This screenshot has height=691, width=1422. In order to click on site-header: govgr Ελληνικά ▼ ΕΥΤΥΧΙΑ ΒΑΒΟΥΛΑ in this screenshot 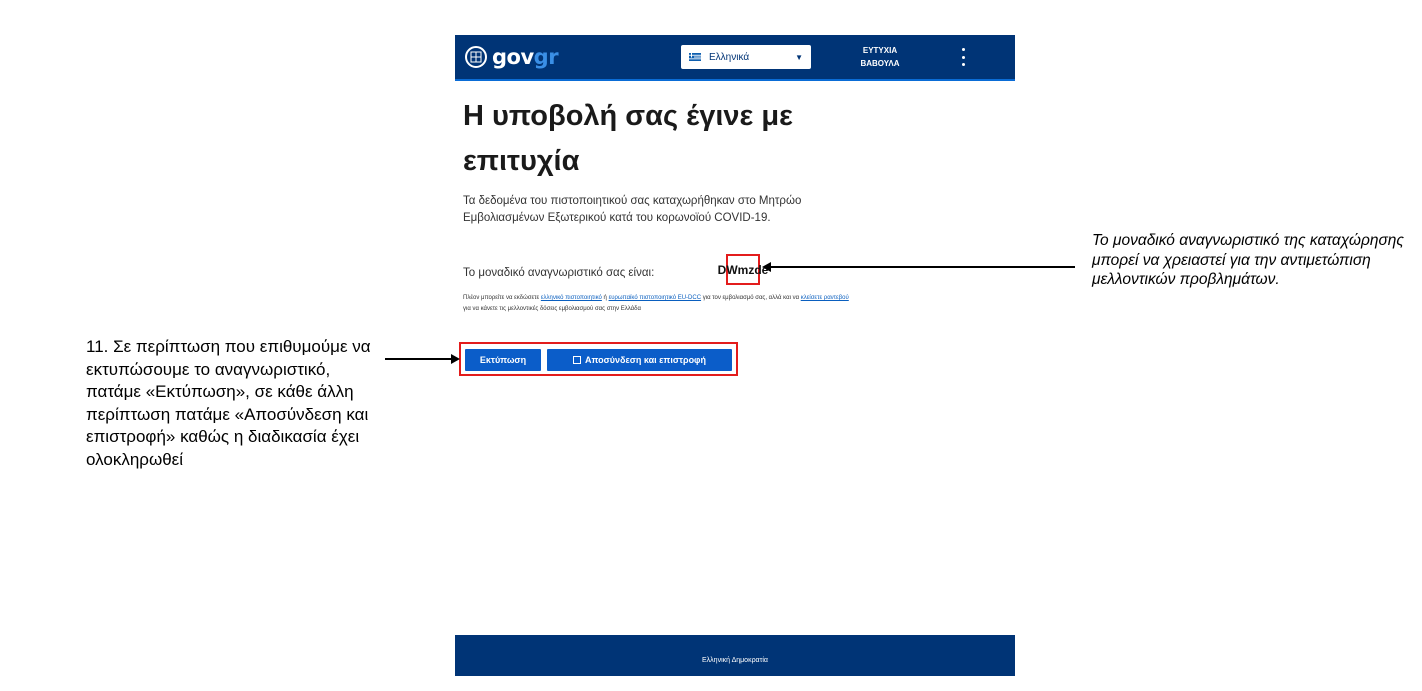, I will do `click(735, 58)`.